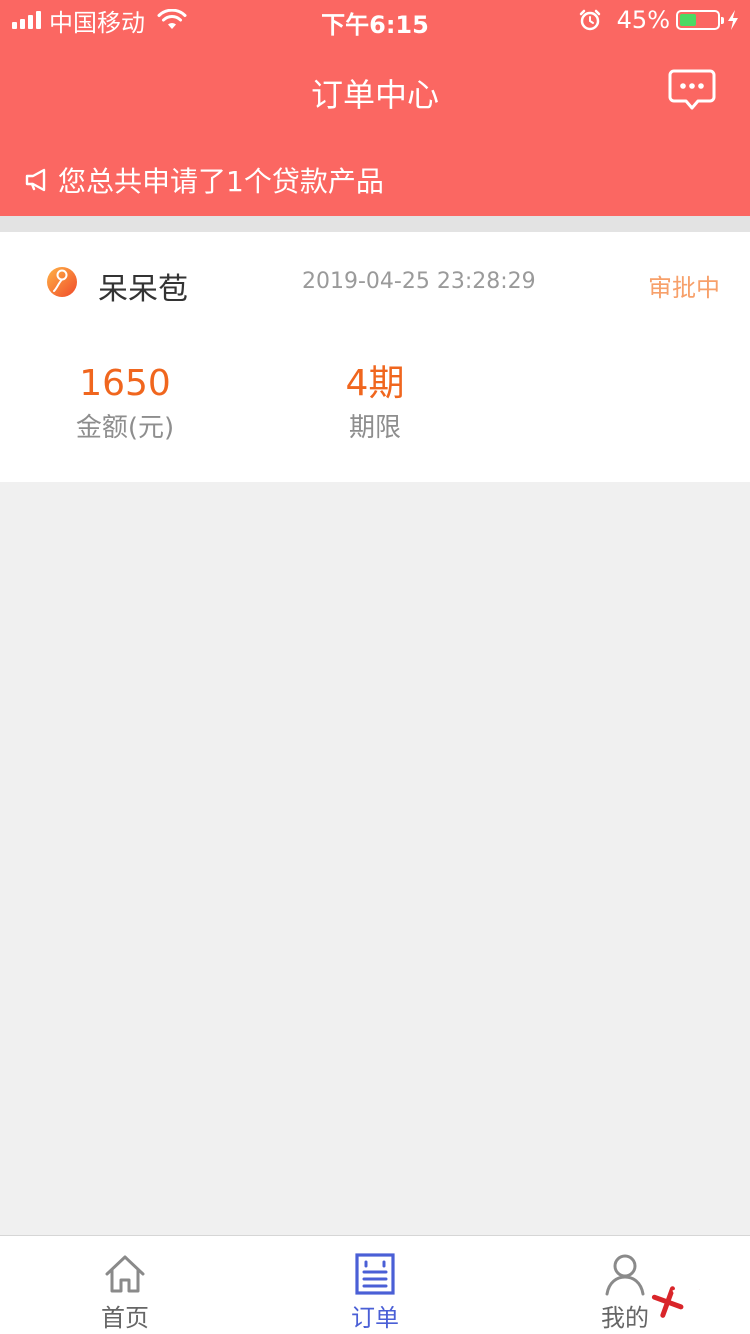  I want to click on nav-bar: 订单中心, so click(375, 90).